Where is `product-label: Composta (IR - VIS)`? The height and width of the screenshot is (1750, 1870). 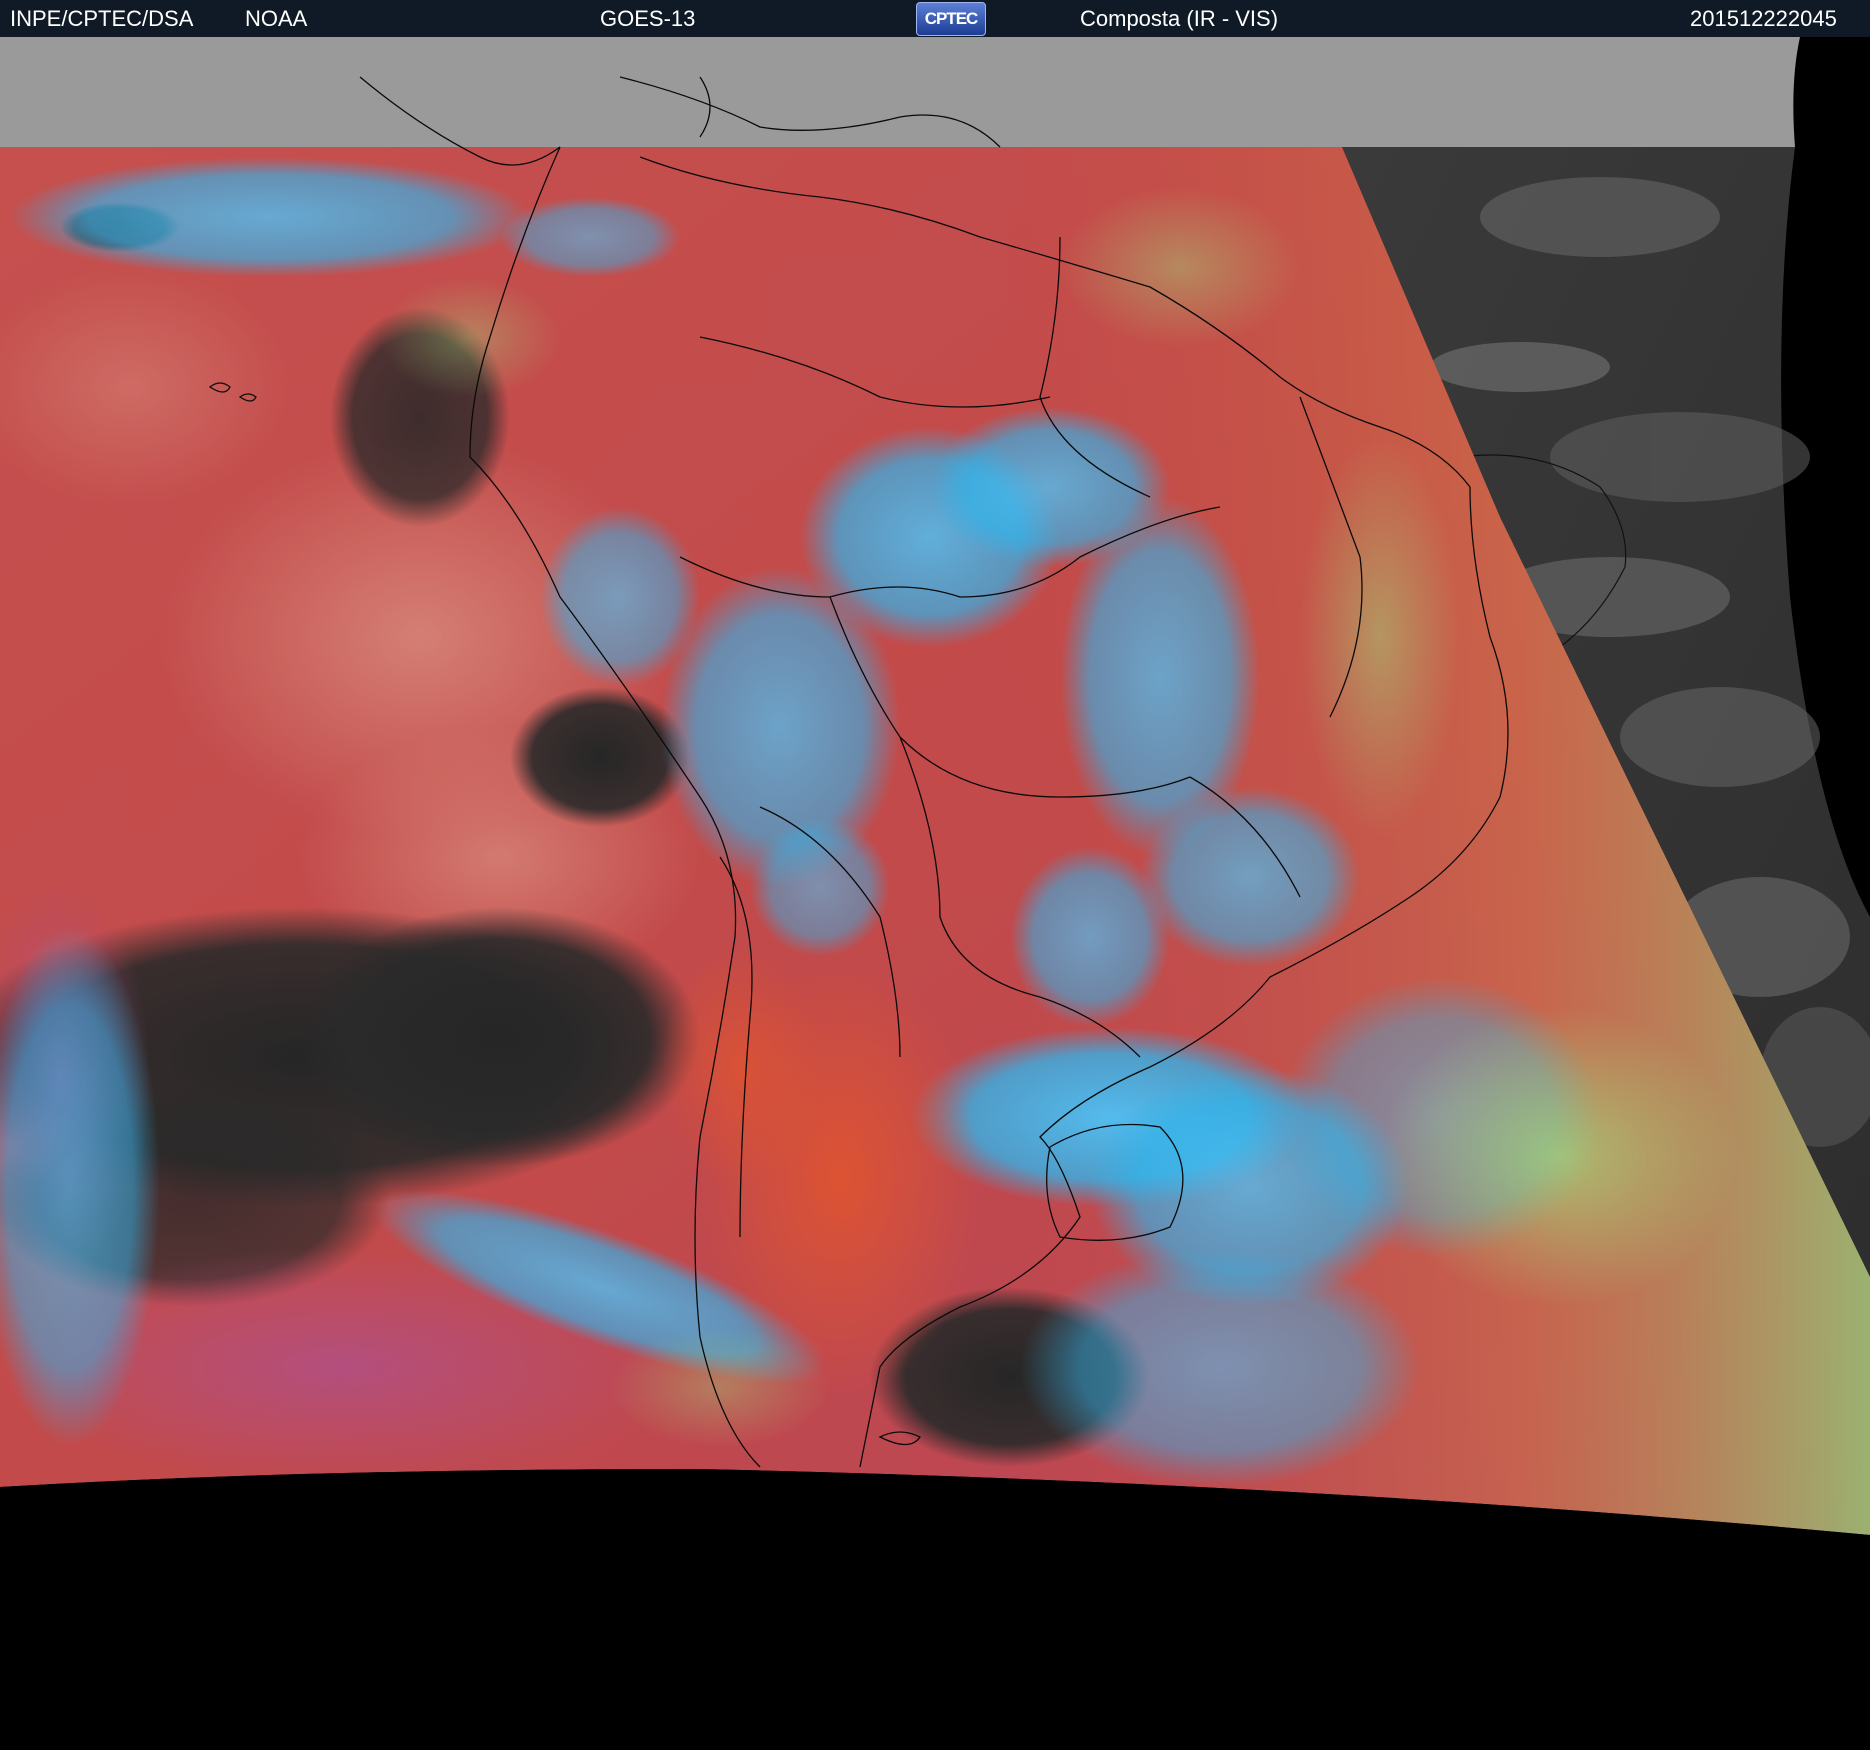 product-label: Composta (IR - VIS) is located at coordinates (1179, 18).